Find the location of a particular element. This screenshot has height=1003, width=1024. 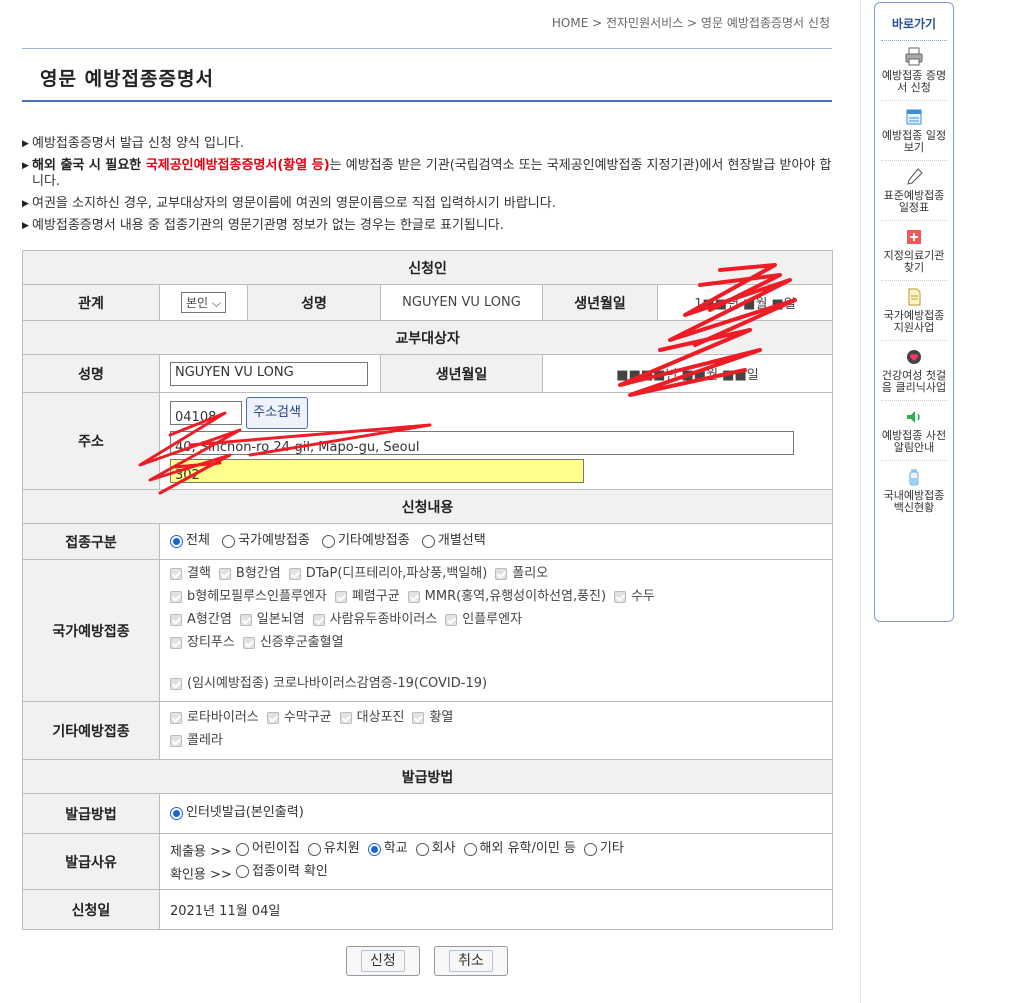

vaccine-label: 폴리오 is located at coordinates (530, 573).